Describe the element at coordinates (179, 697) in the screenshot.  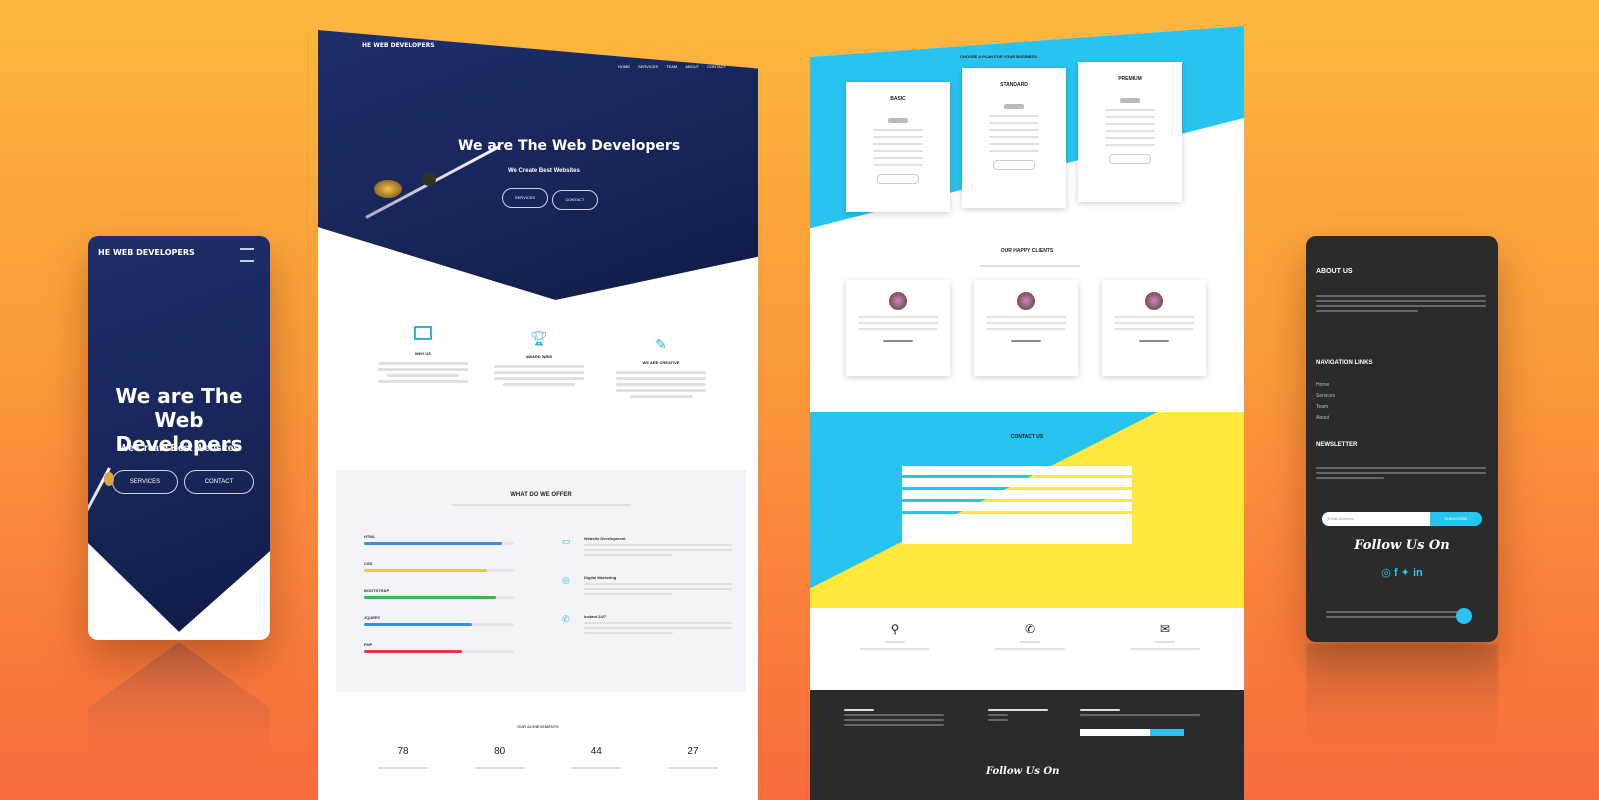
I see `mobile-left-reflection` at that location.